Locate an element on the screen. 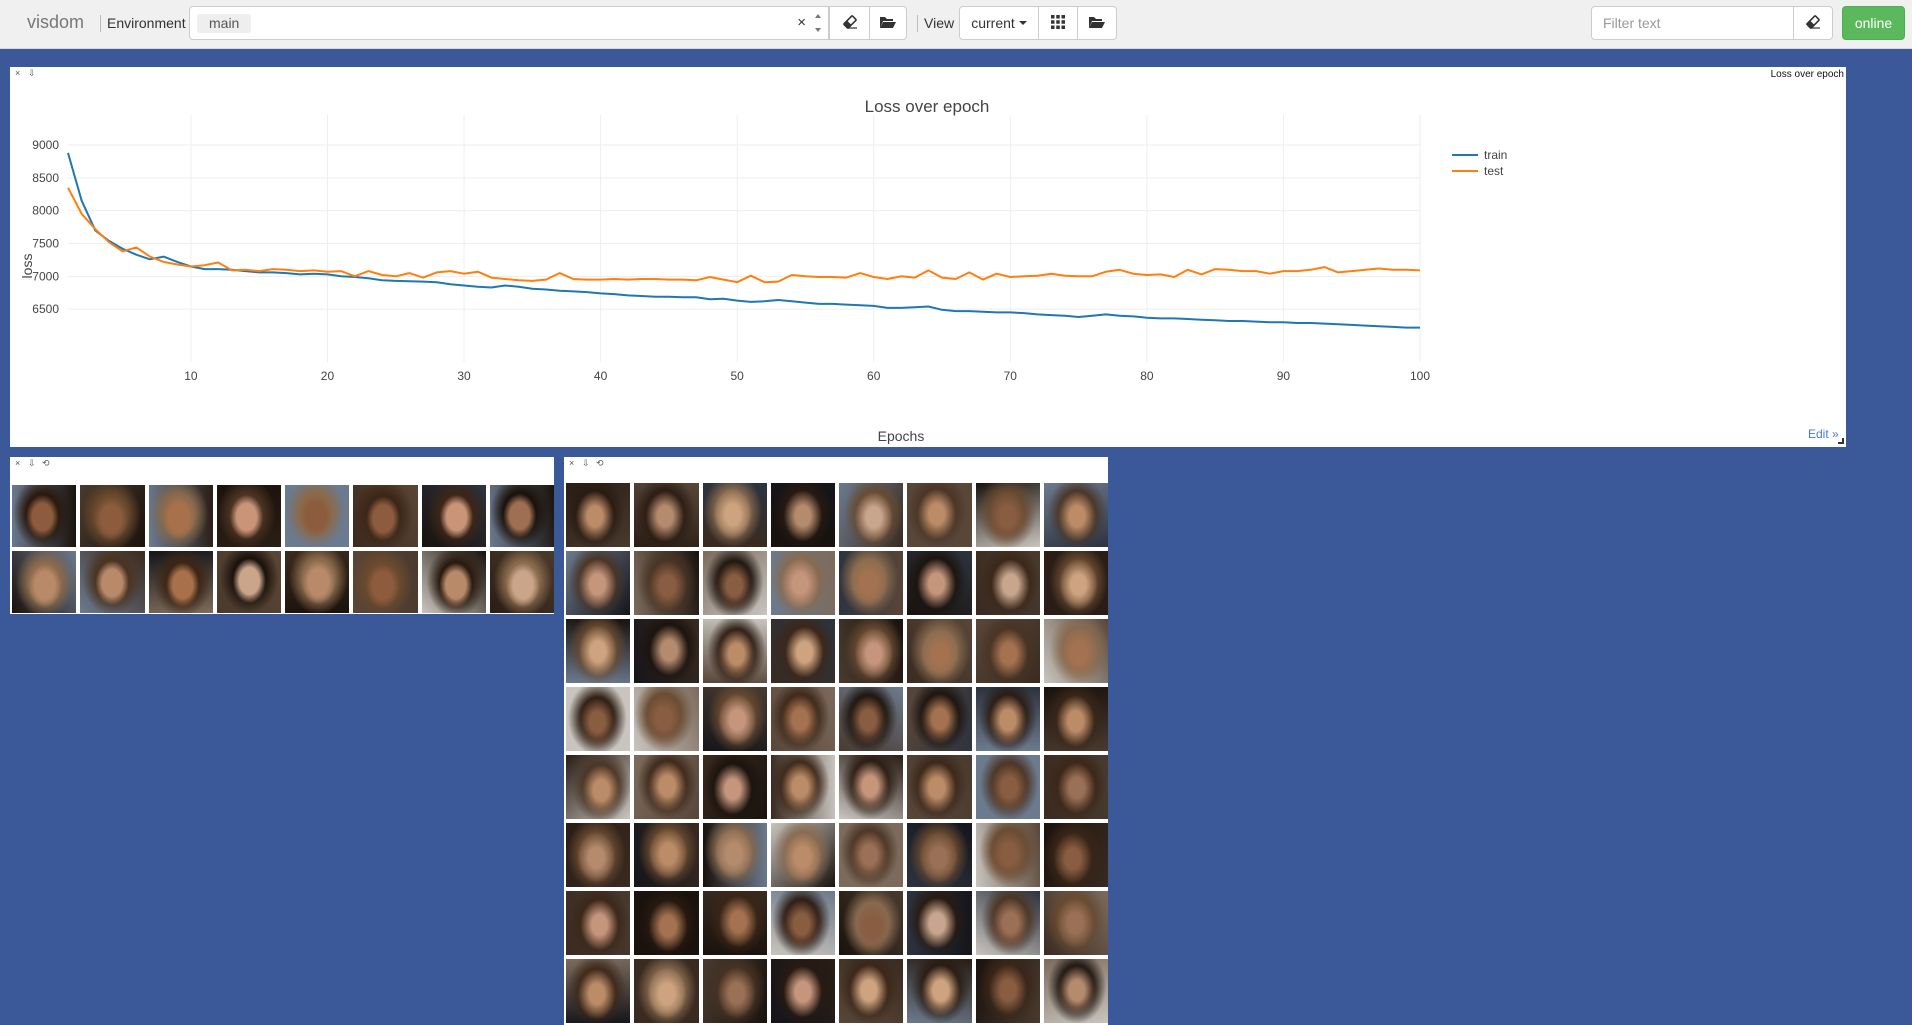  legend-label-train: train is located at coordinates (1495, 155).